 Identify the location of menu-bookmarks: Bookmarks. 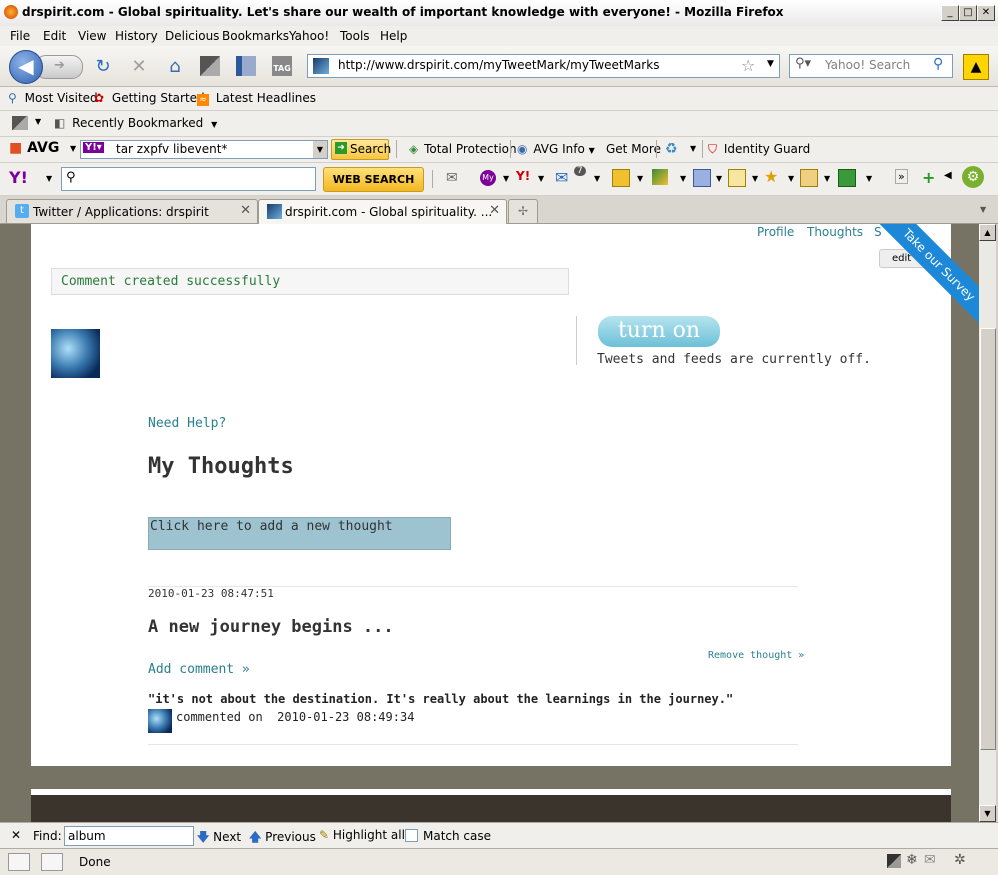
(255, 36).